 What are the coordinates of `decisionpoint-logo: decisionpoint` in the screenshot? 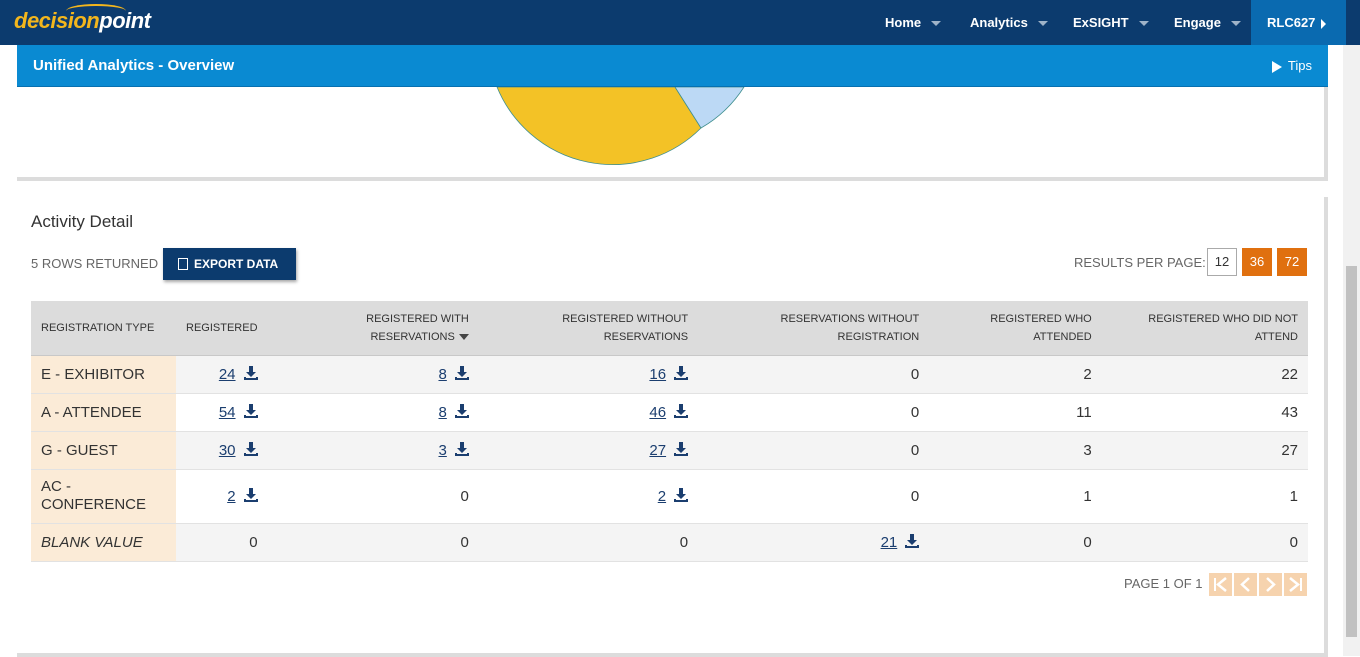 It's located at (82, 21).